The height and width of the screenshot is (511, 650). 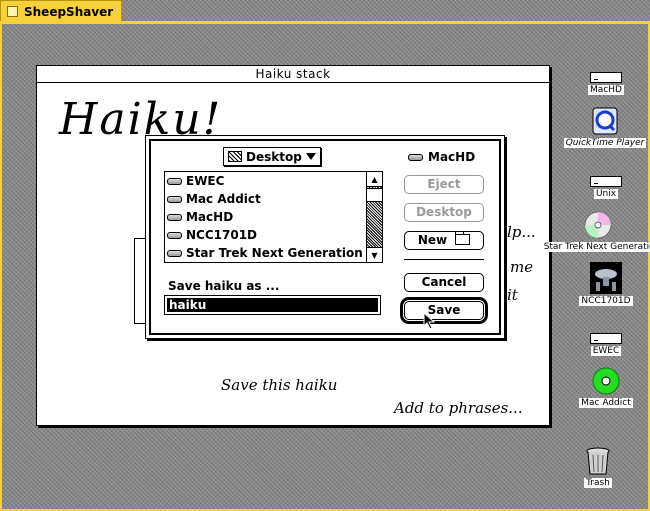 What do you see at coordinates (223, 199) in the screenshot?
I see `file-name: Mac Addict` at bounding box center [223, 199].